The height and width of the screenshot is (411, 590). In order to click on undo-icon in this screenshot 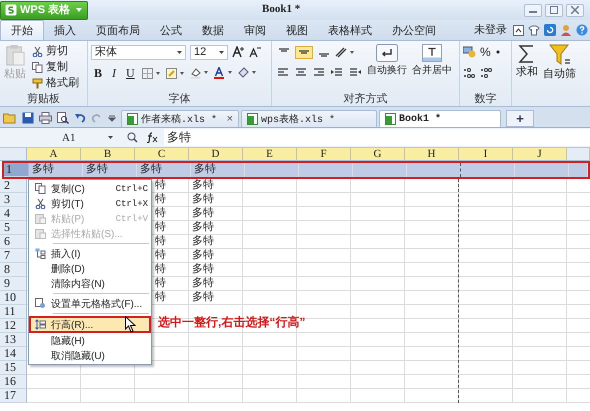, I will do `click(80, 118)`.